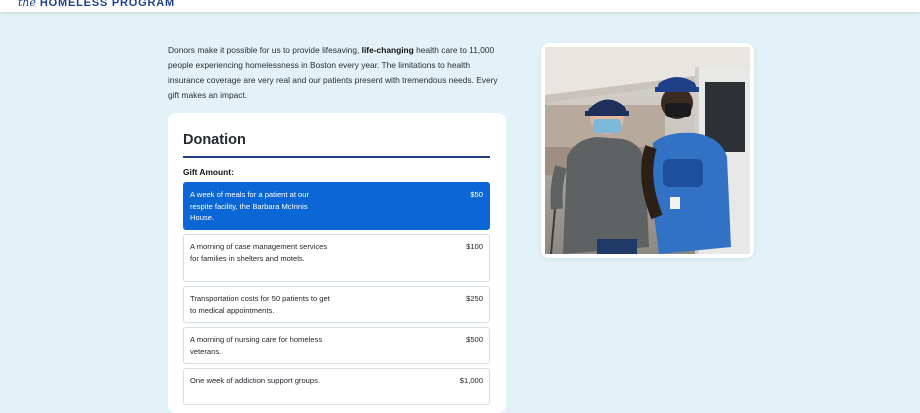 The height and width of the screenshot is (413, 920). What do you see at coordinates (460, 6) in the screenshot?
I see `site-header: the HOMELESS PROGRAM` at bounding box center [460, 6].